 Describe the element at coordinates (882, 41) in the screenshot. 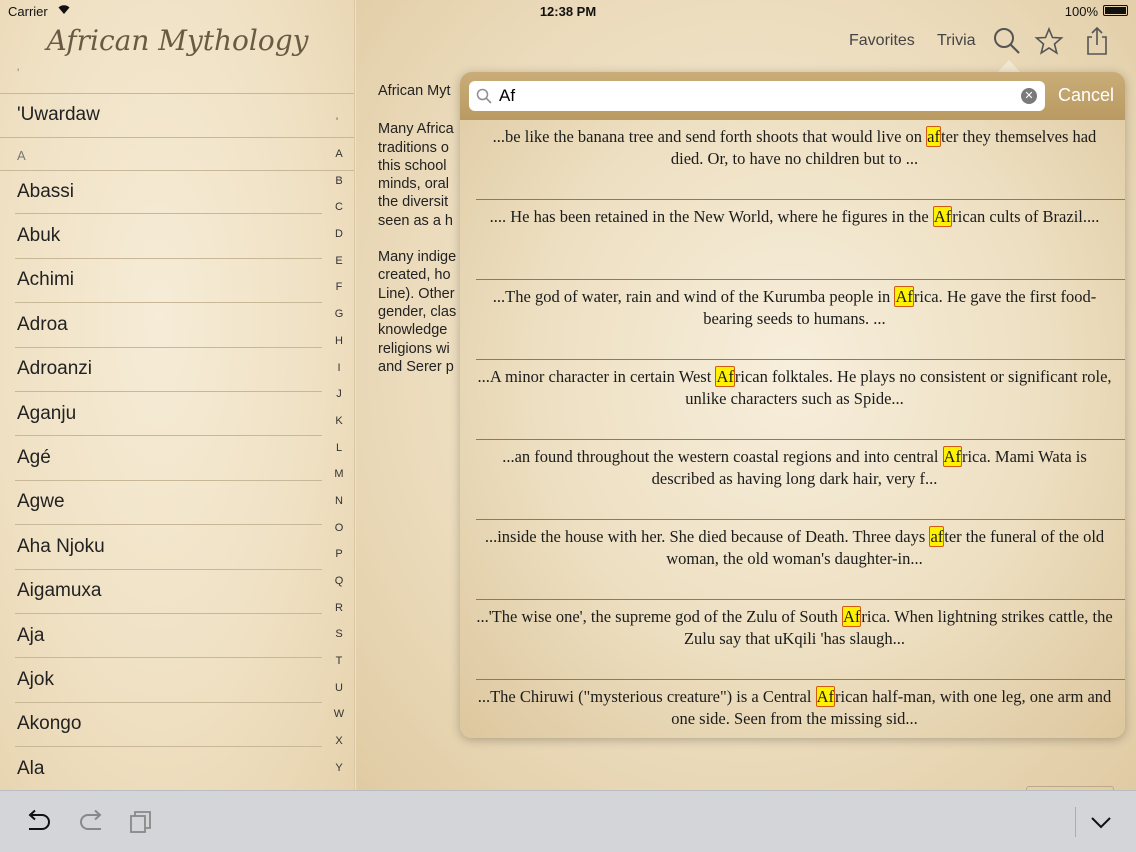

I see `favorites-button: Favorites` at that location.